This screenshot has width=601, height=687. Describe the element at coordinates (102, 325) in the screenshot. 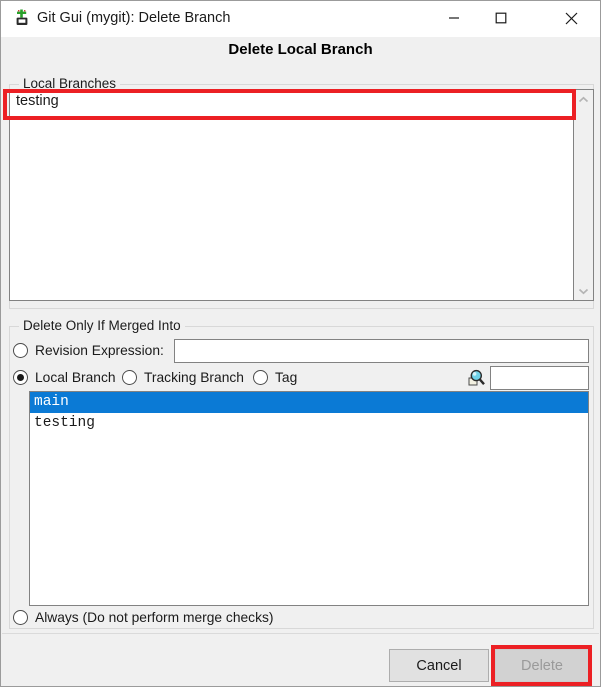

I see `merged-into-legend: Delete Only If Merged Into` at that location.